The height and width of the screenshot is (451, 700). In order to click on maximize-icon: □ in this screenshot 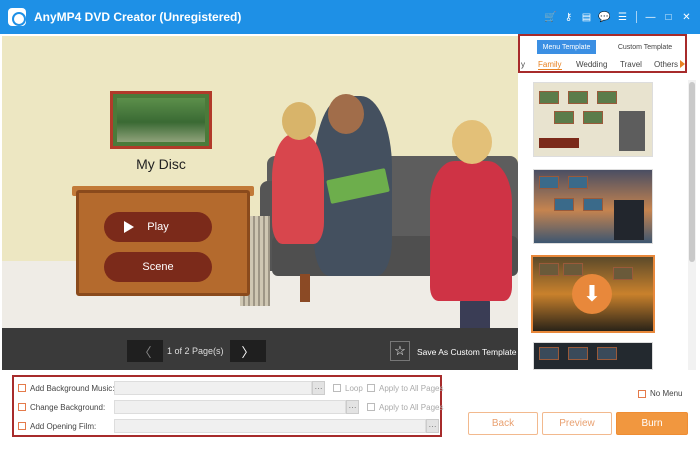, I will do `click(668, 17)`.